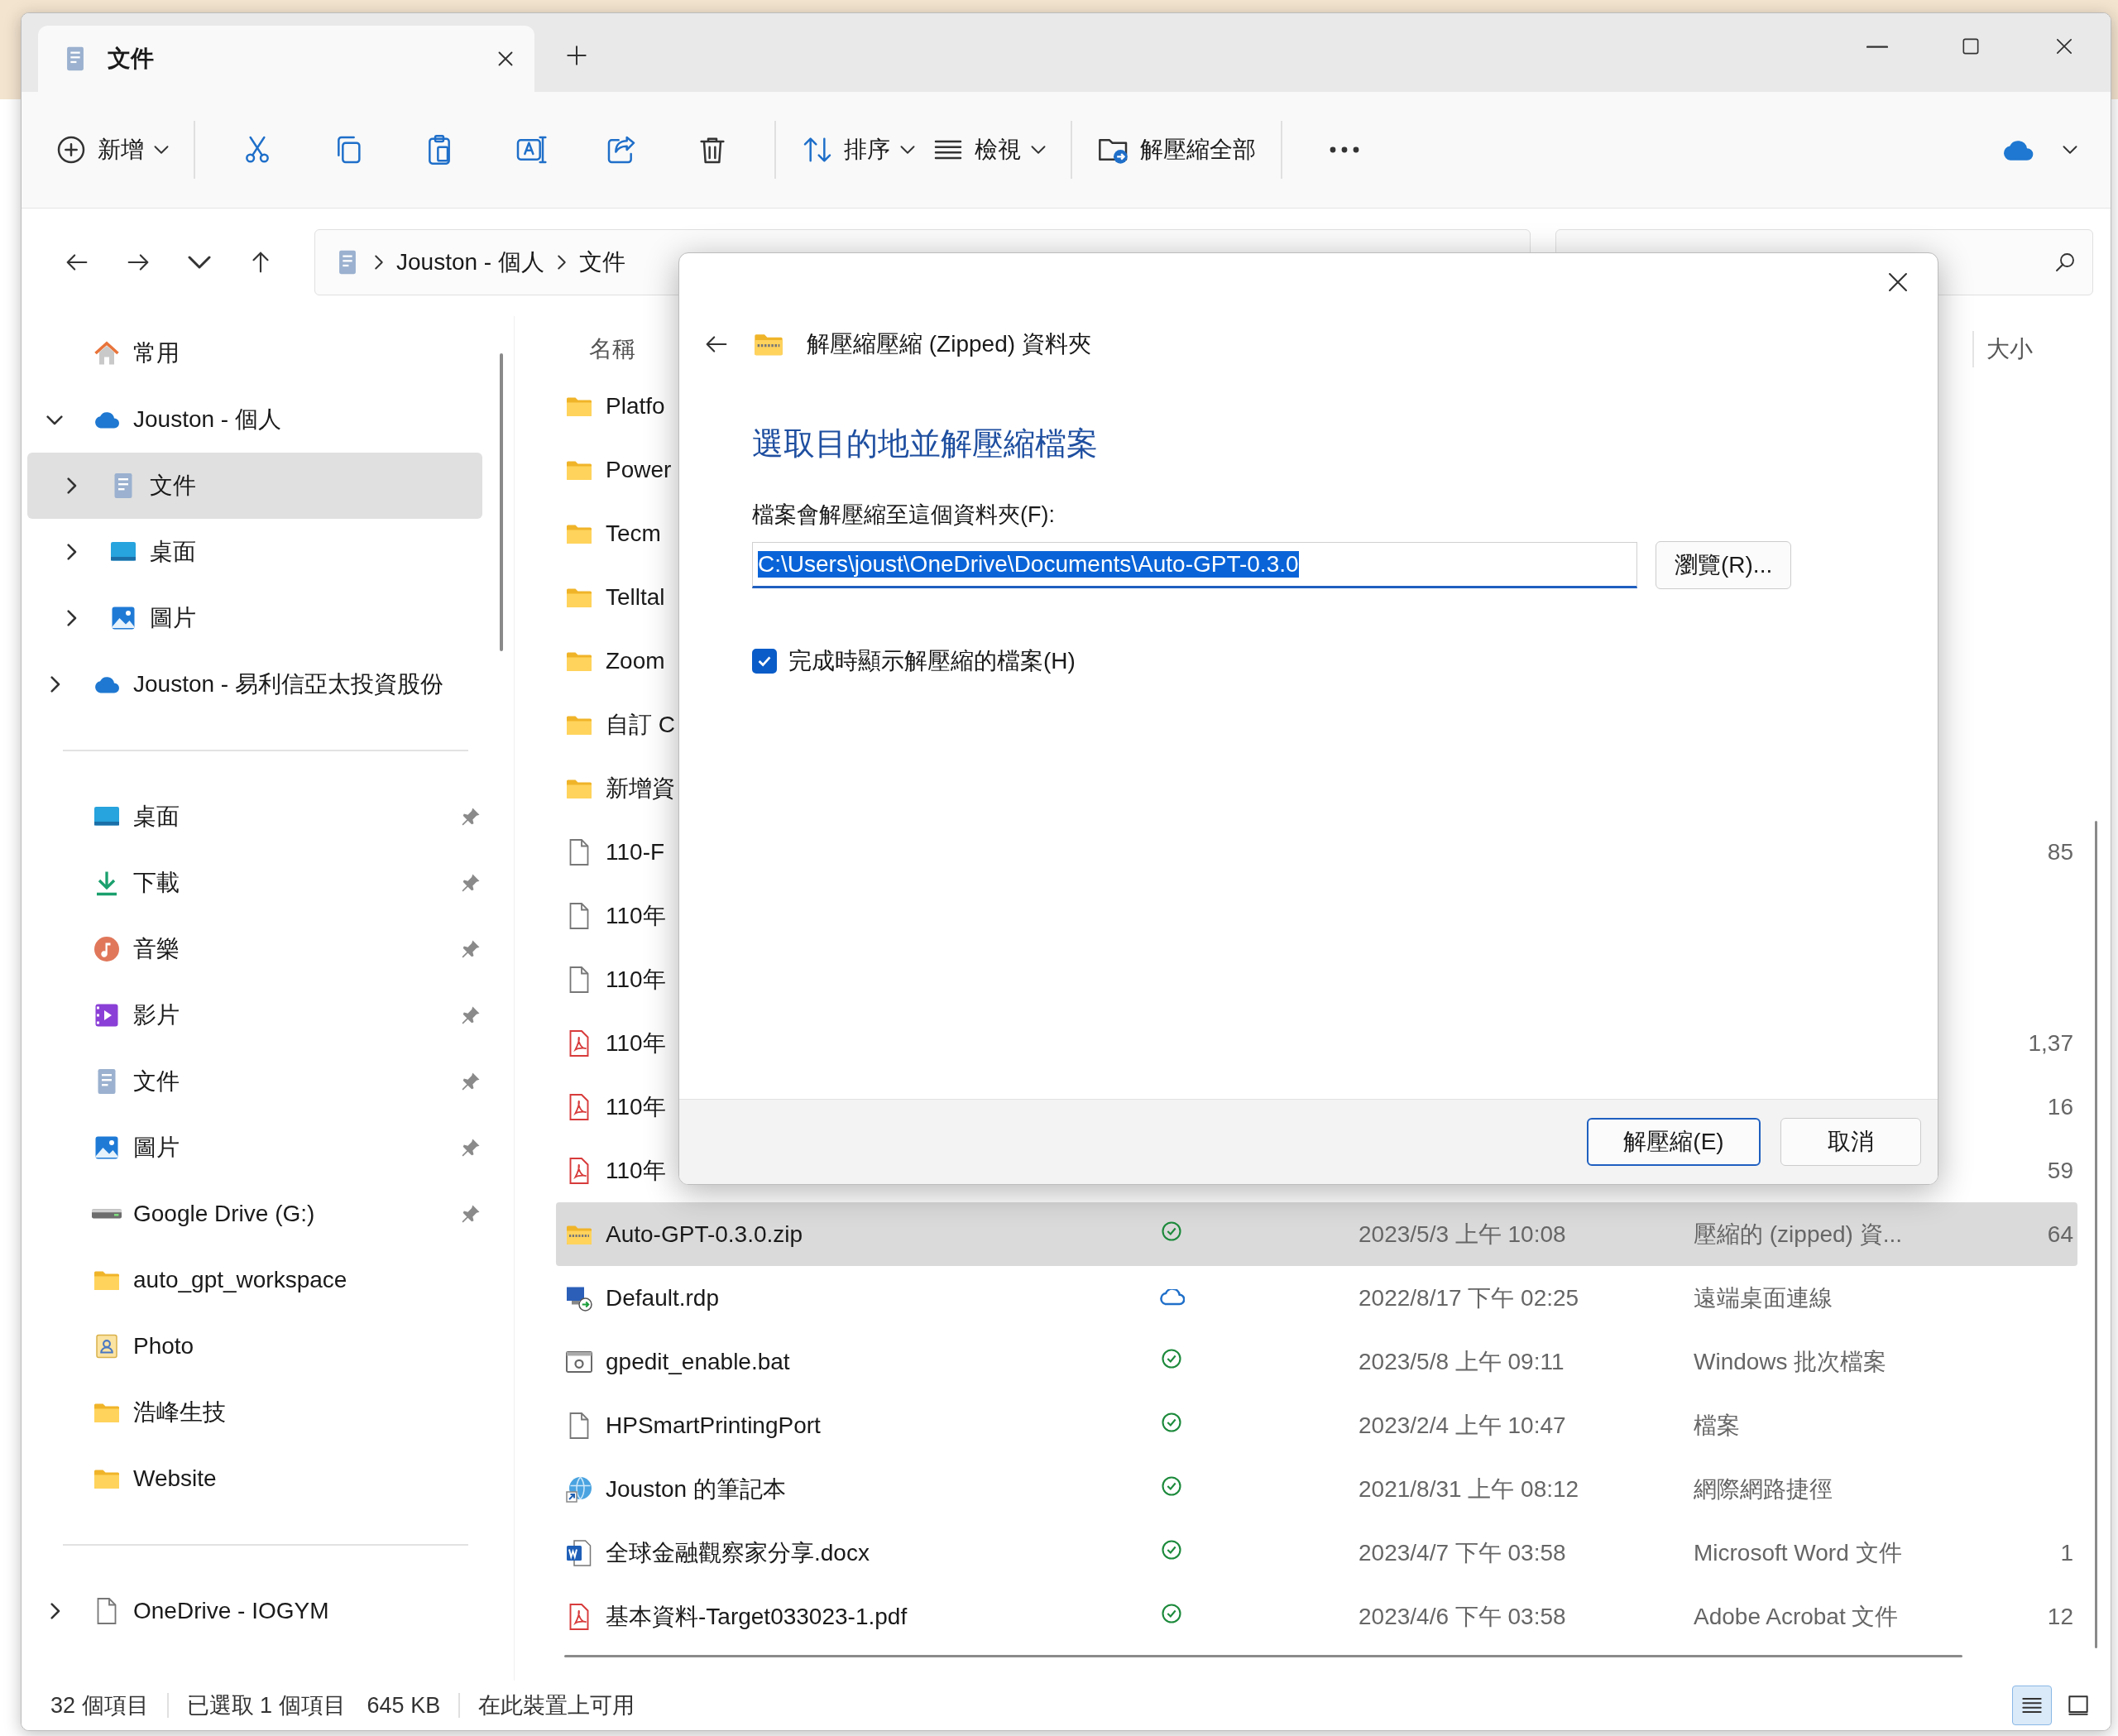 The image size is (2118, 1736). I want to click on file-name: 基本資料-Target033023-1.pdf, so click(757, 1616).